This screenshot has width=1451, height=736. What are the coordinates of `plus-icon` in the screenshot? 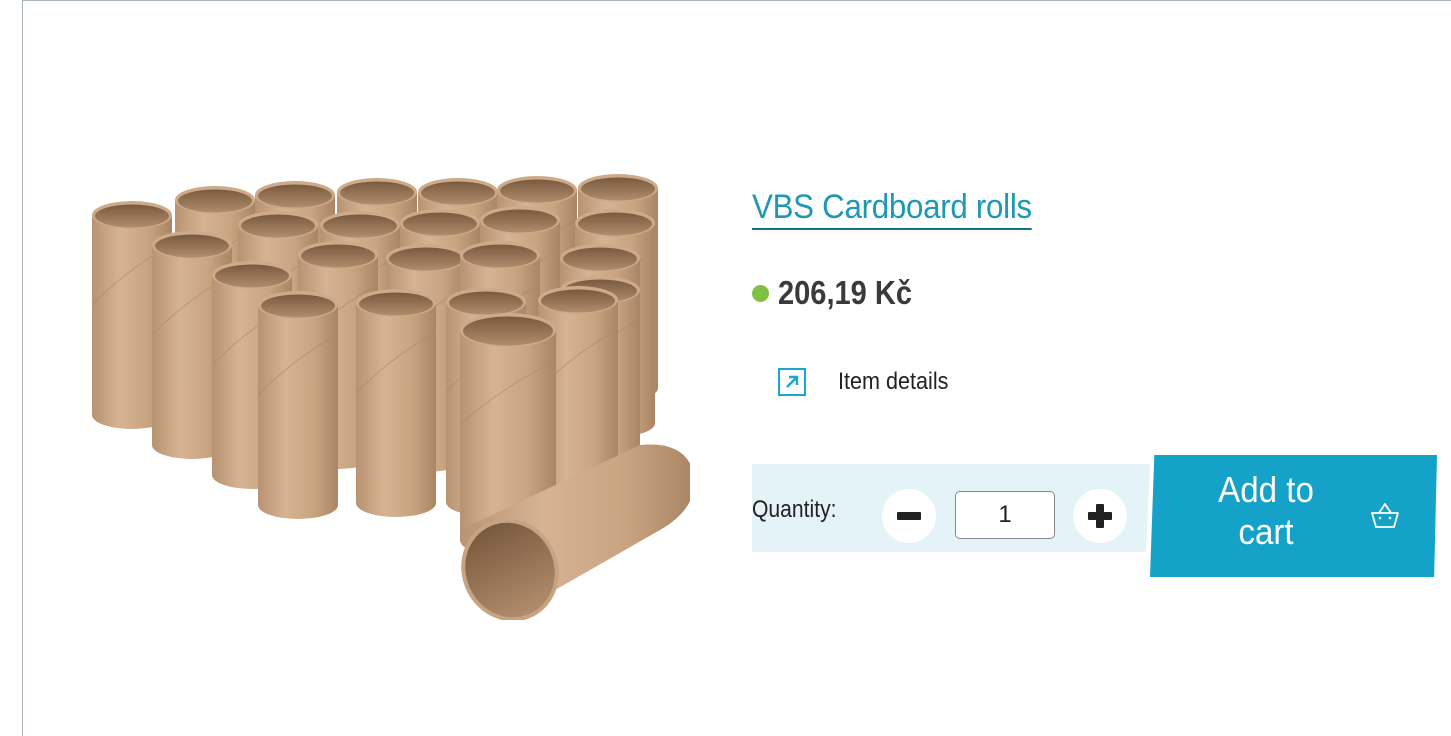 It's located at (1100, 516).